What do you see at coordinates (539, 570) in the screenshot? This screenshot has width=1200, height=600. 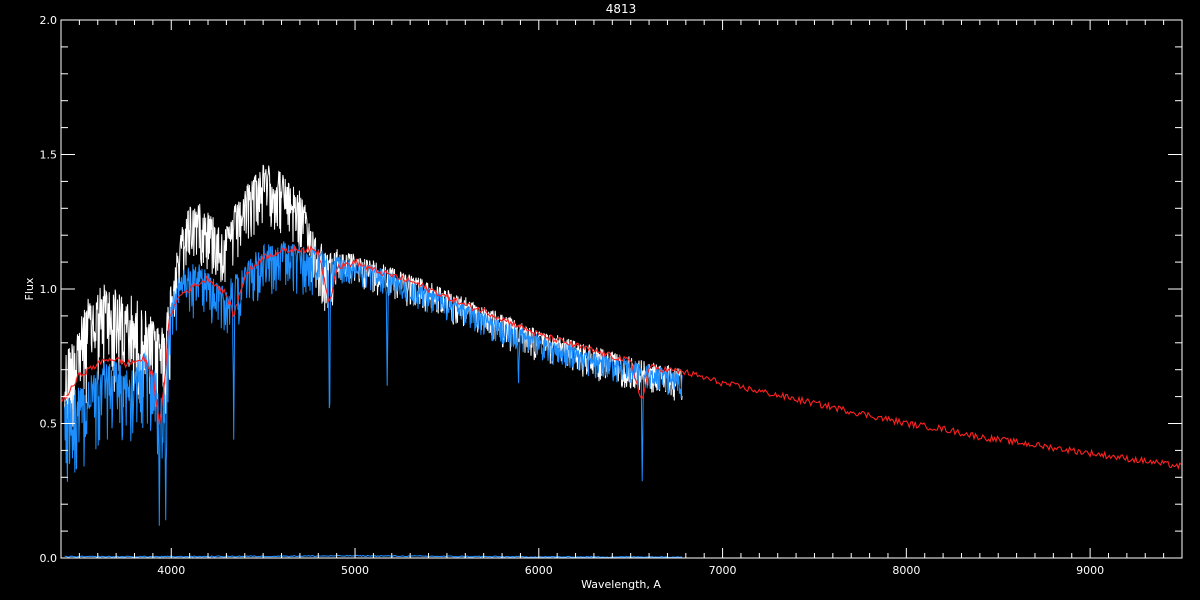 I see `x-tick-label: 6000` at bounding box center [539, 570].